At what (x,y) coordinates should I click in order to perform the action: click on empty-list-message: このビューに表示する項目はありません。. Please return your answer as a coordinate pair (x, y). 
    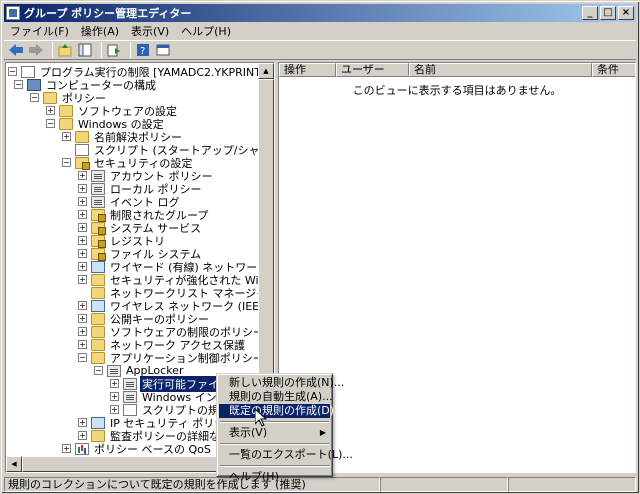
    Looking at the image, I should click on (457, 90).